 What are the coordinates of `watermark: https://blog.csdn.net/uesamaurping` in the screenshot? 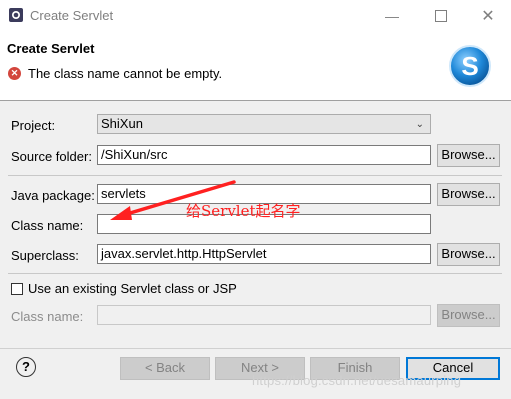 It's located at (357, 380).